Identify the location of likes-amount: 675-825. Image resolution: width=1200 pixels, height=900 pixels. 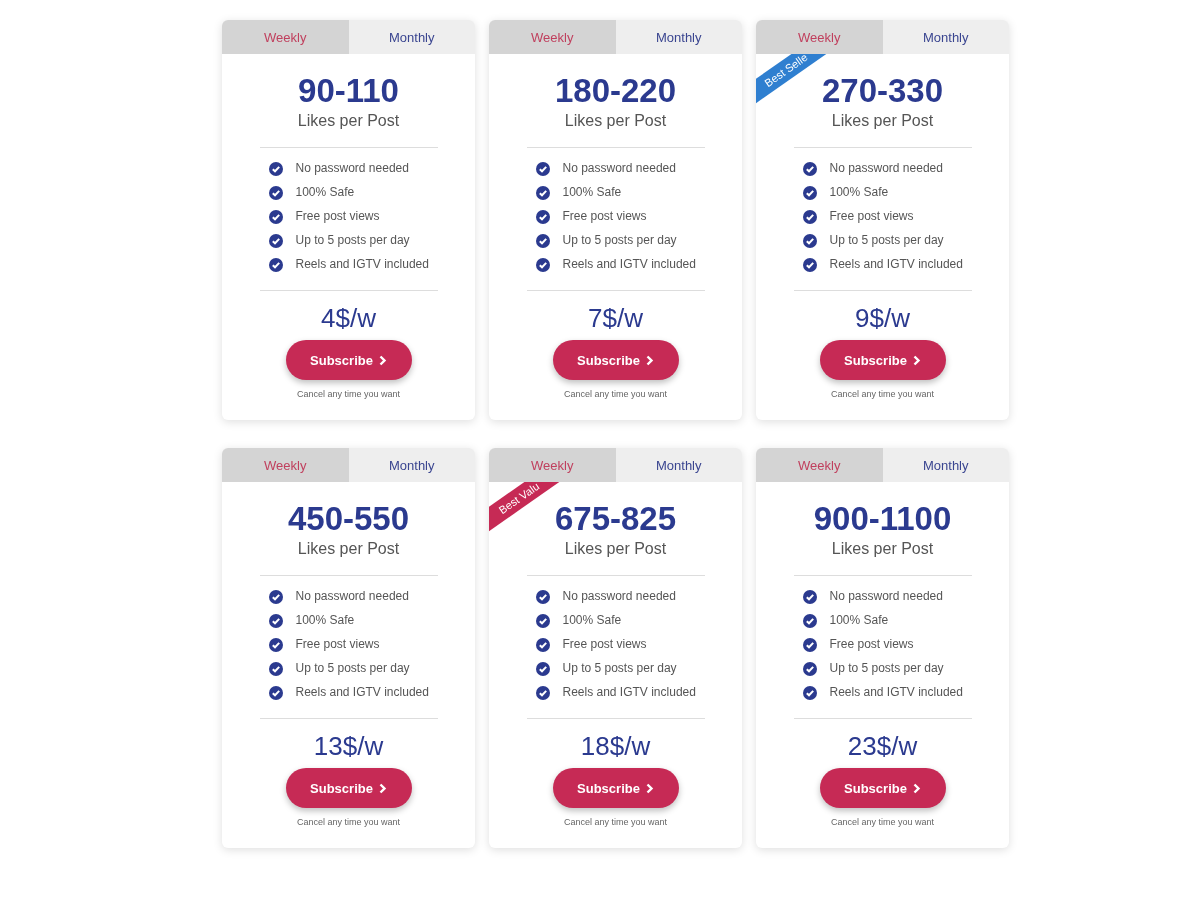
(615, 519).